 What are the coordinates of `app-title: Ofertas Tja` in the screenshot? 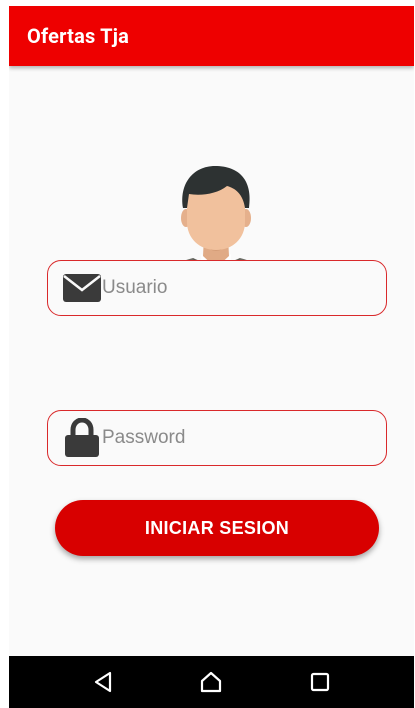 It's located at (78, 36).